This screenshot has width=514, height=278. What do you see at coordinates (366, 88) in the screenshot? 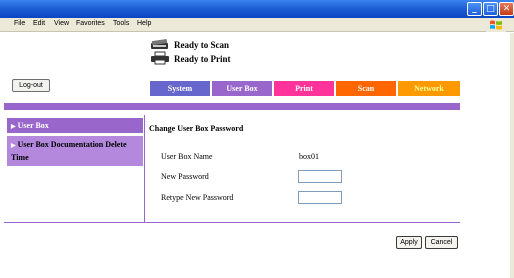
I see `tab-scan: Scan` at bounding box center [366, 88].